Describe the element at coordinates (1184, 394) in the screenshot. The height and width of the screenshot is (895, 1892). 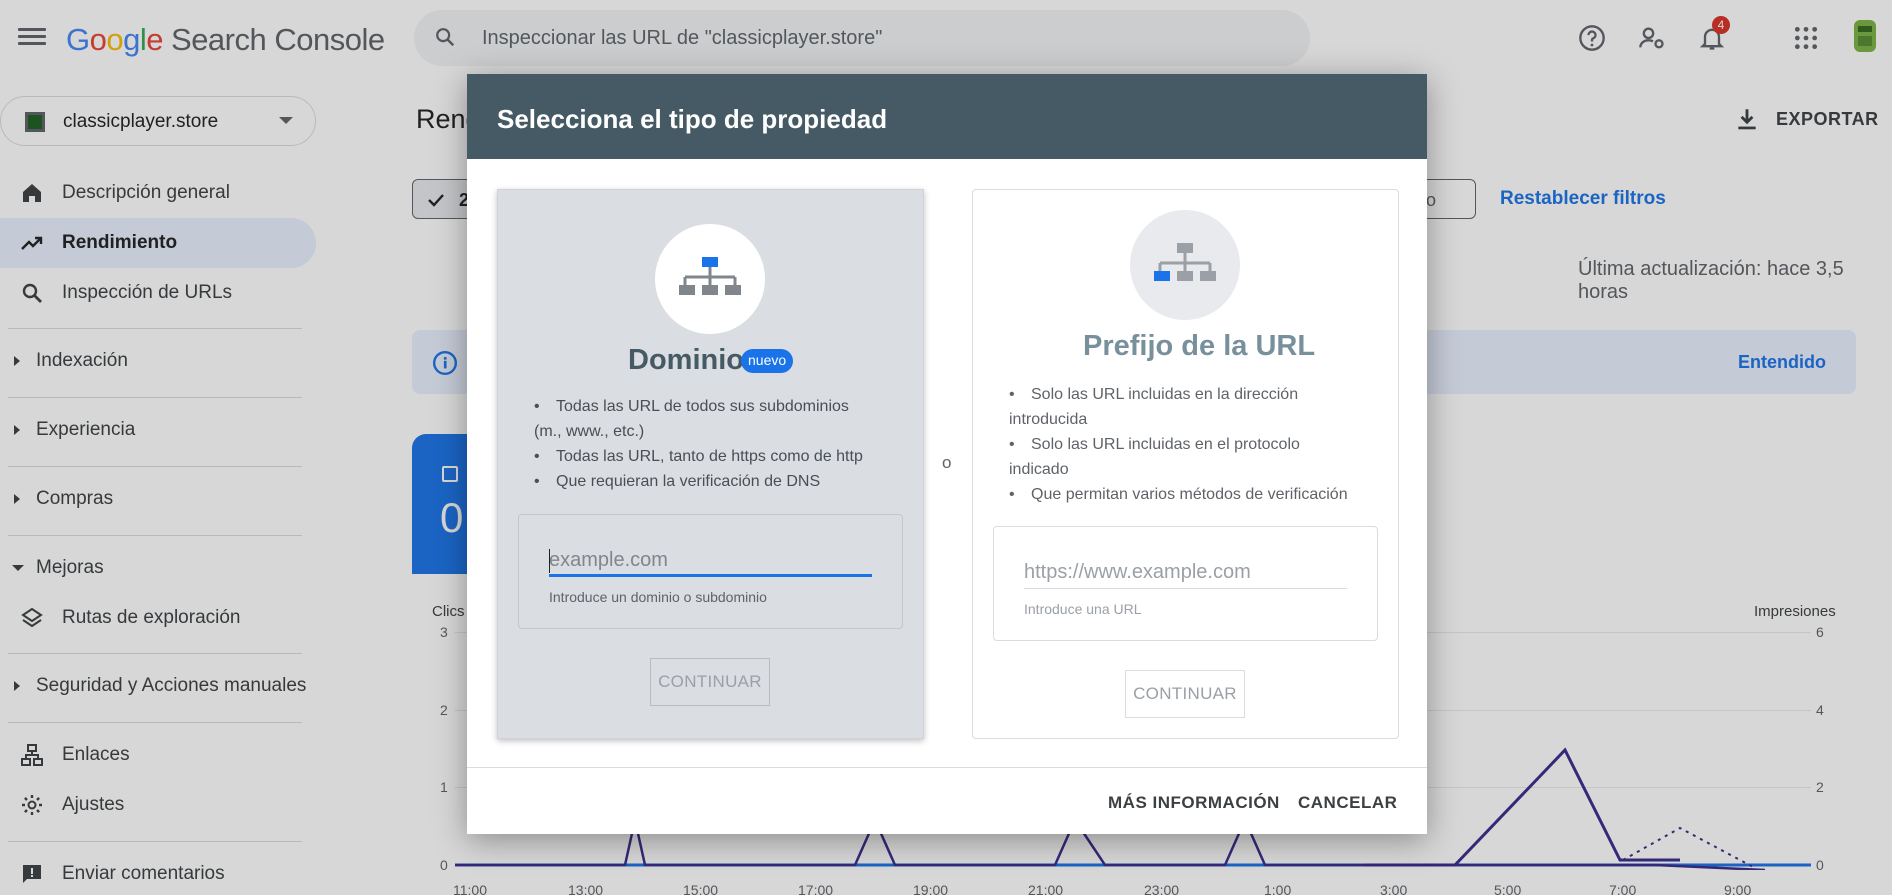
I see `feature-item: Solo las URL incluidas en la dirección` at that location.